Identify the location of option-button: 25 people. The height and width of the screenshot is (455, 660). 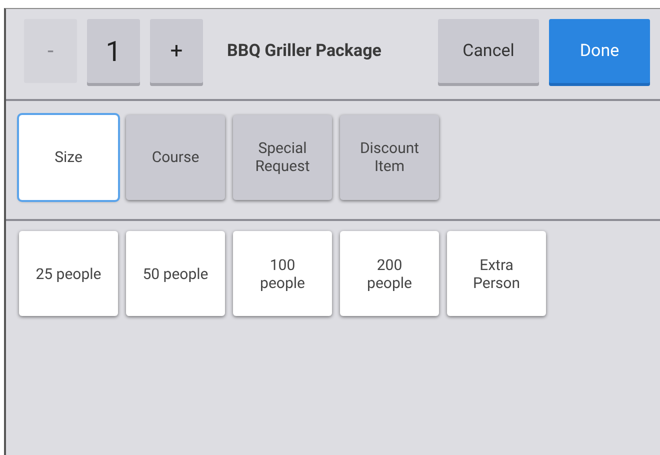
(68, 273).